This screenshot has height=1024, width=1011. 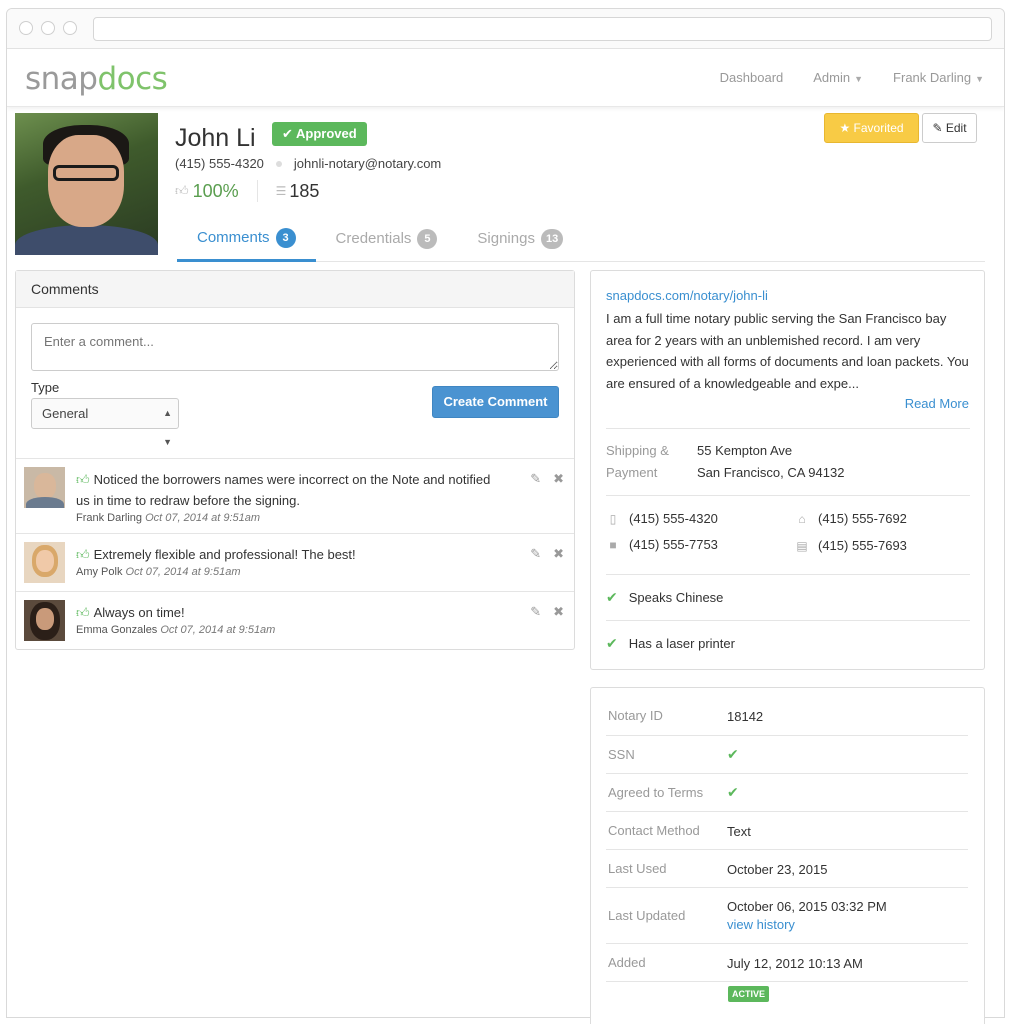 I want to click on snapdocs-logo: snapdocs, so click(x=96, y=79).